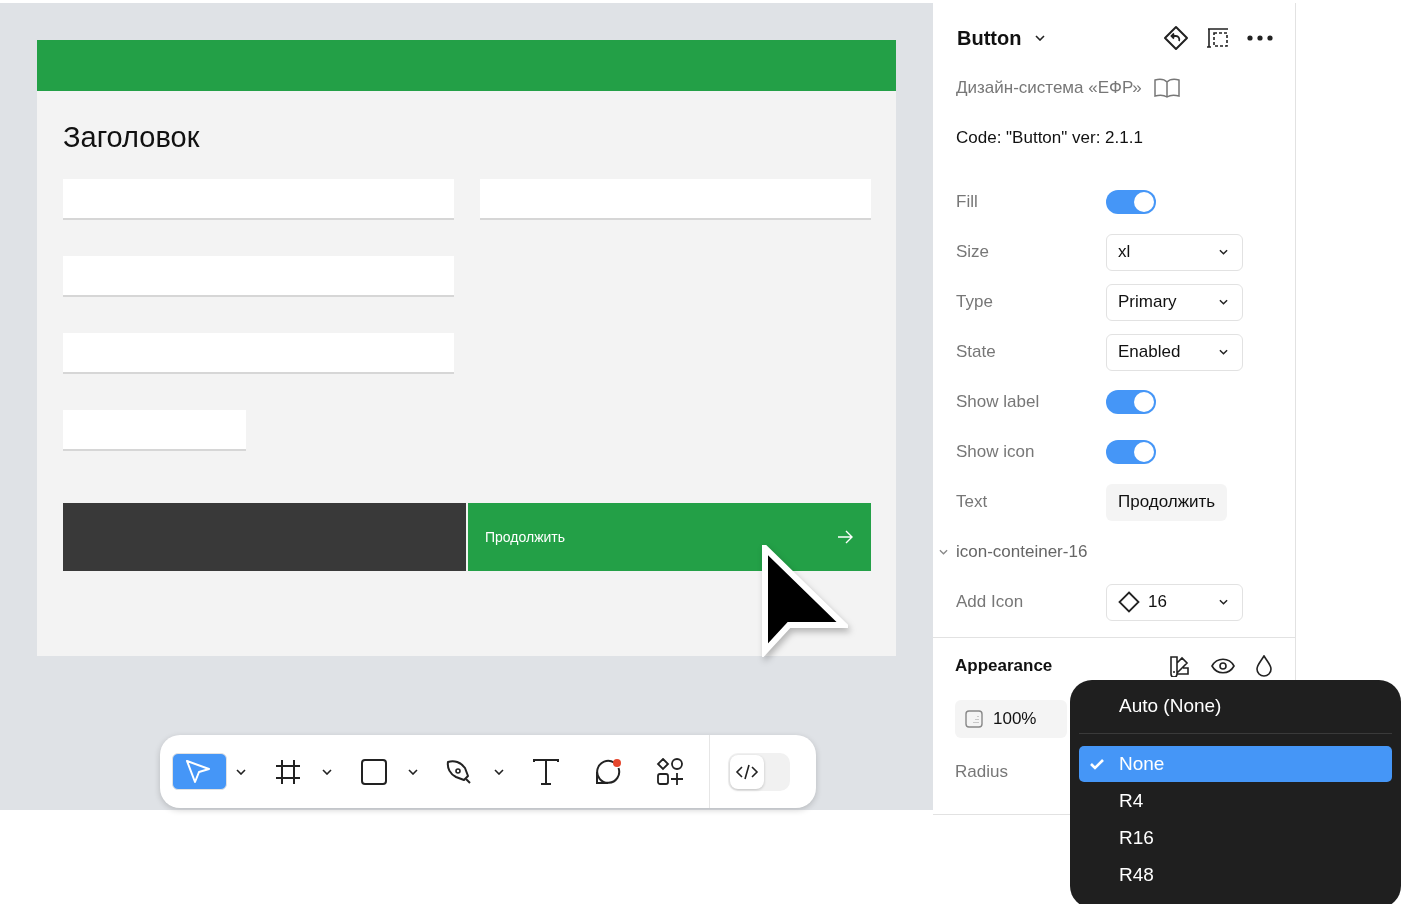  What do you see at coordinates (1260, 38) in the screenshot?
I see `more-icon` at bounding box center [1260, 38].